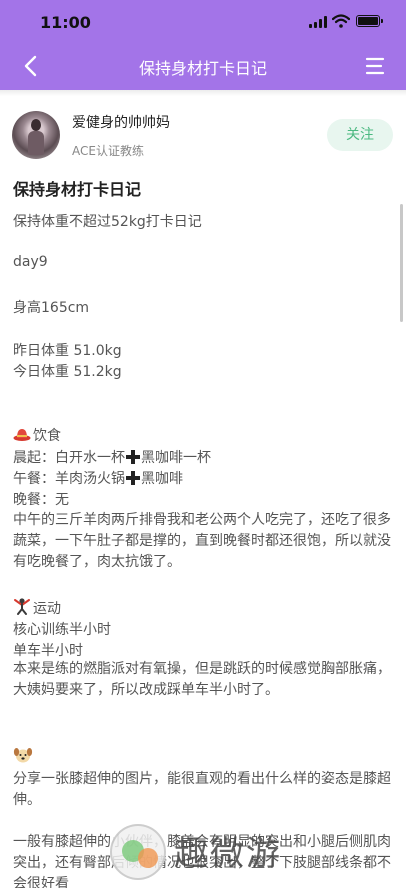 The height and width of the screenshot is (888, 406). Describe the element at coordinates (203, 22) in the screenshot. I see `status-bar: 11:00` at that location.